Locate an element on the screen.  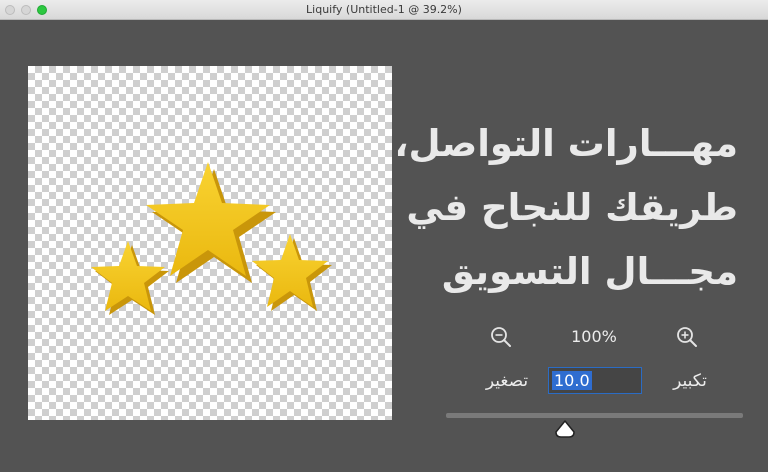
heading-line-1: مهـــارات التواصل، is located at coordinates (566, 143).